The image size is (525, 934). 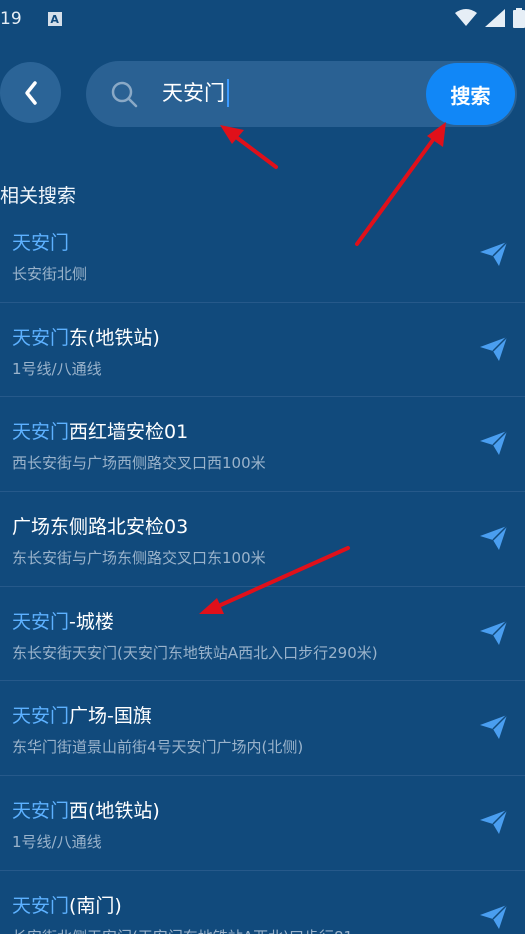 I want to click on result-title: 天安门-城楼, so click(x=63, y=620).